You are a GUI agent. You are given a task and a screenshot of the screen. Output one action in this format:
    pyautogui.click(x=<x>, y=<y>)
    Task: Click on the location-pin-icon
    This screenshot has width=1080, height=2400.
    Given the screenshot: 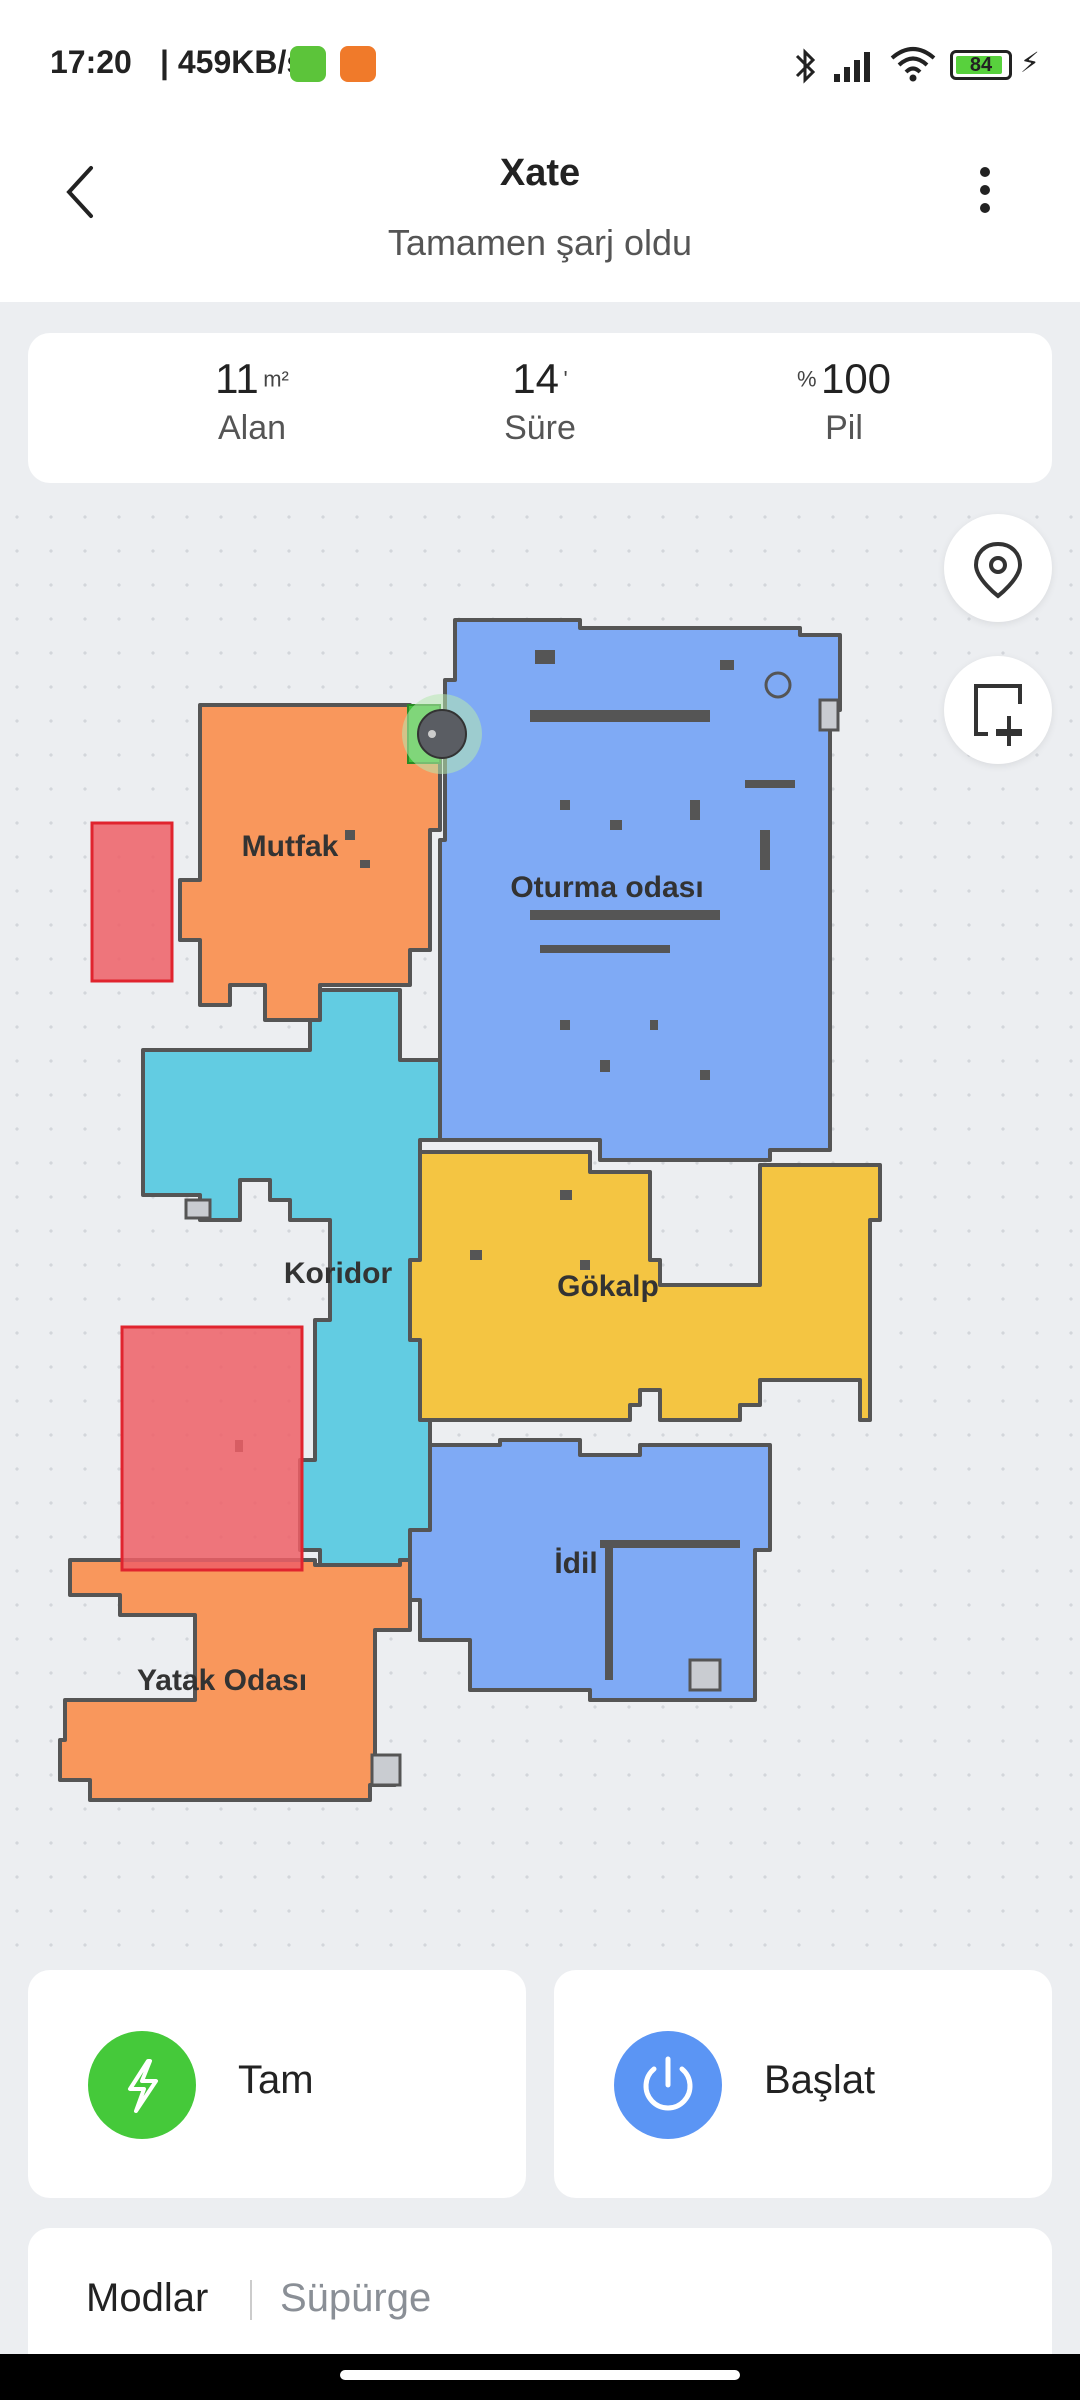 What is the action you would take?
    pyautogui.click(x=998, y=570)
    